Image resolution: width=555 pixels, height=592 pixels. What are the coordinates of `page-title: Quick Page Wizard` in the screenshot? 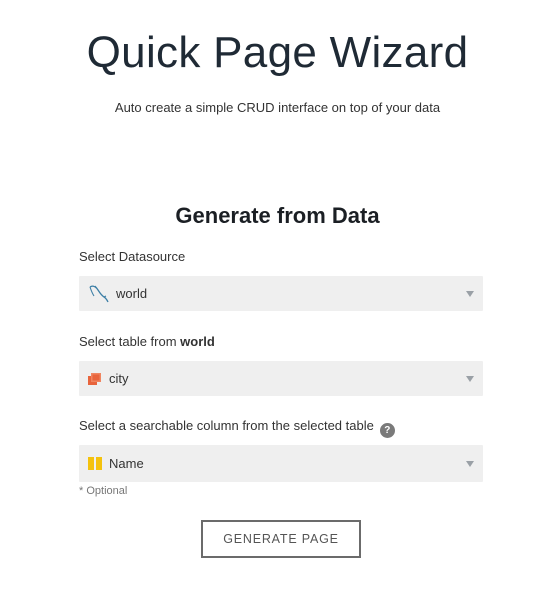 It's located at (277, 52).